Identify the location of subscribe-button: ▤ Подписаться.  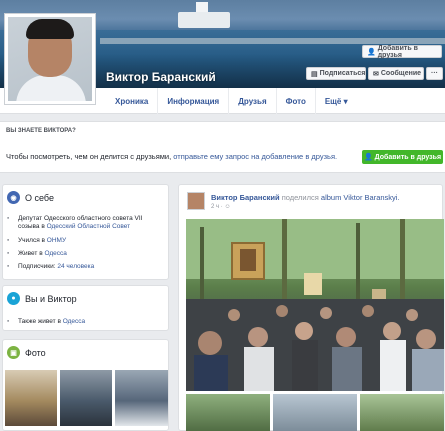
(336, 73).